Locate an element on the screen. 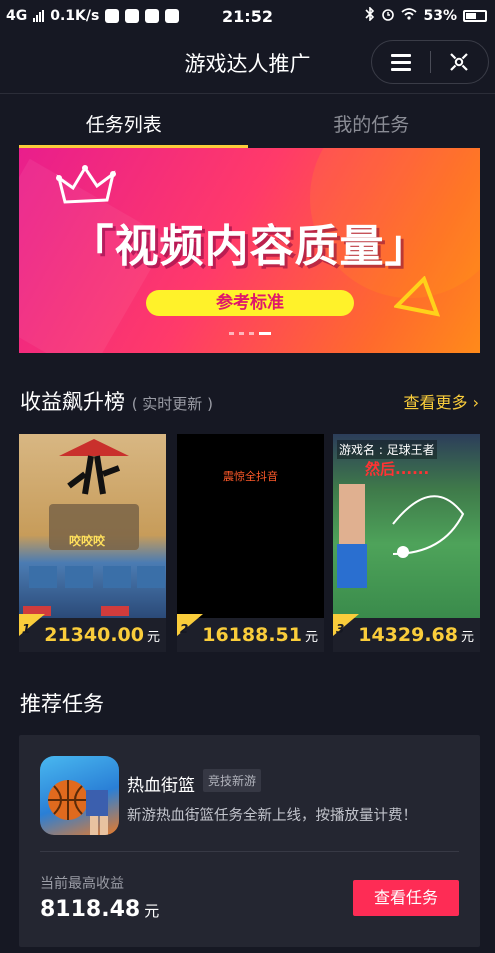 The width and height of the screenshot is (495, 953). pager-dot-active is located at coordinates (264, 333).